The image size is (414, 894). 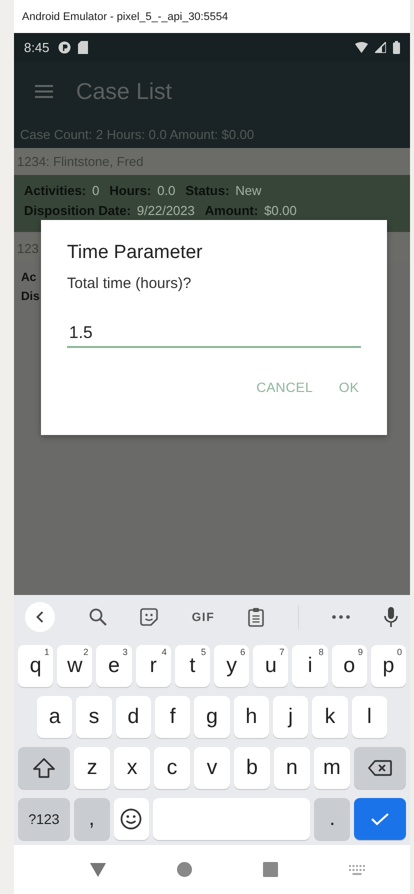 I want to click on letter-key: j, so click(x=290, y=717).